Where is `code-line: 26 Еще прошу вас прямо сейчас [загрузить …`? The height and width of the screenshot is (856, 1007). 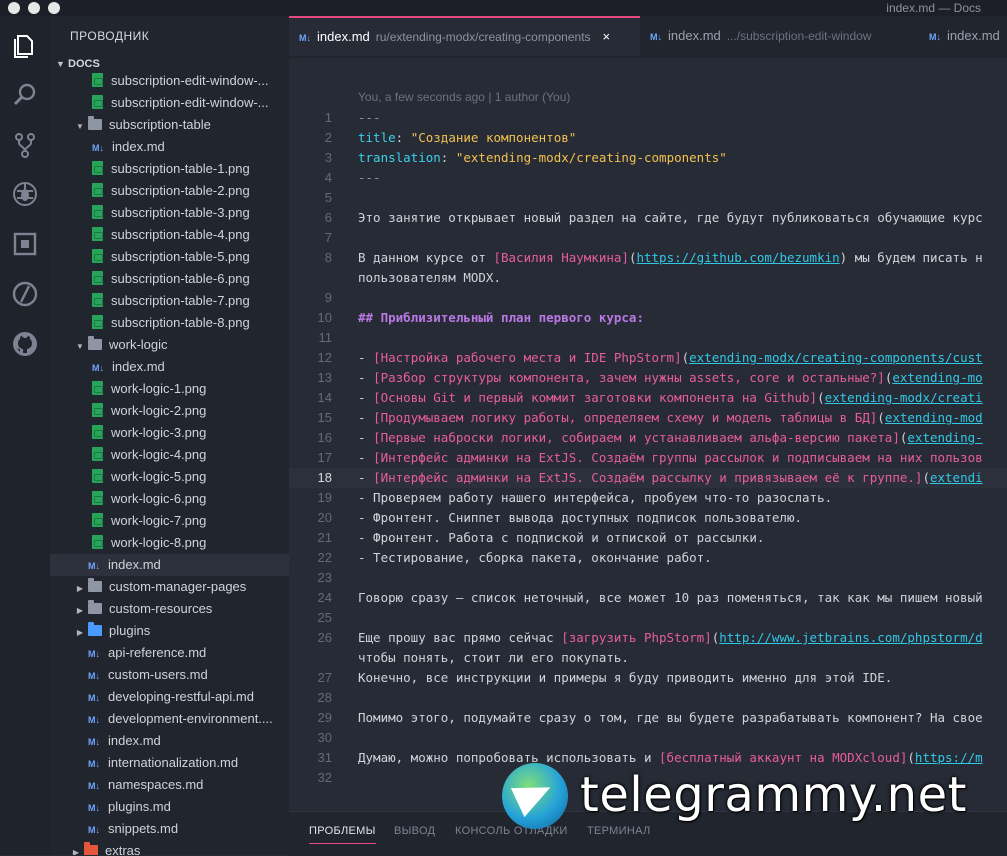 code-line: 26 Еще прошу вас прямо сейчас [загрузить … is located at coordinates (648, 638).